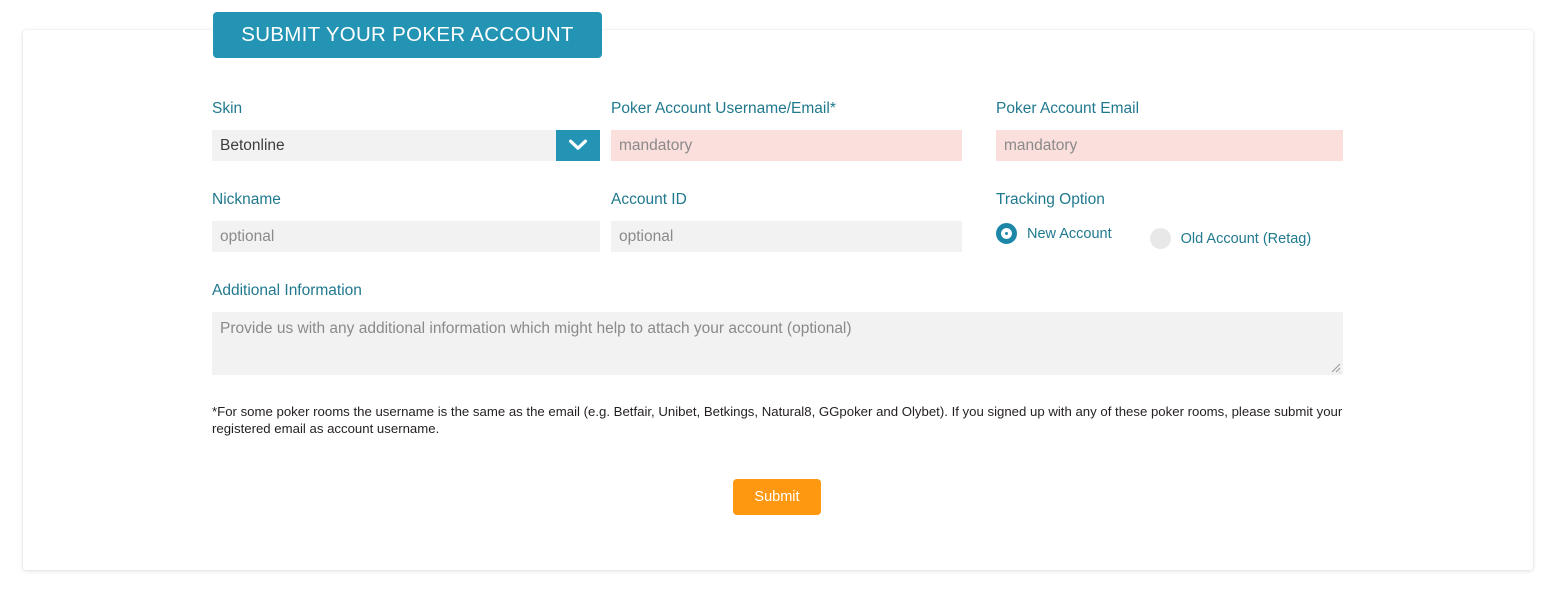 This screenshot has height=598, width=1557. I want to click on field-skin: Skin Betonline, so click(406, 130).